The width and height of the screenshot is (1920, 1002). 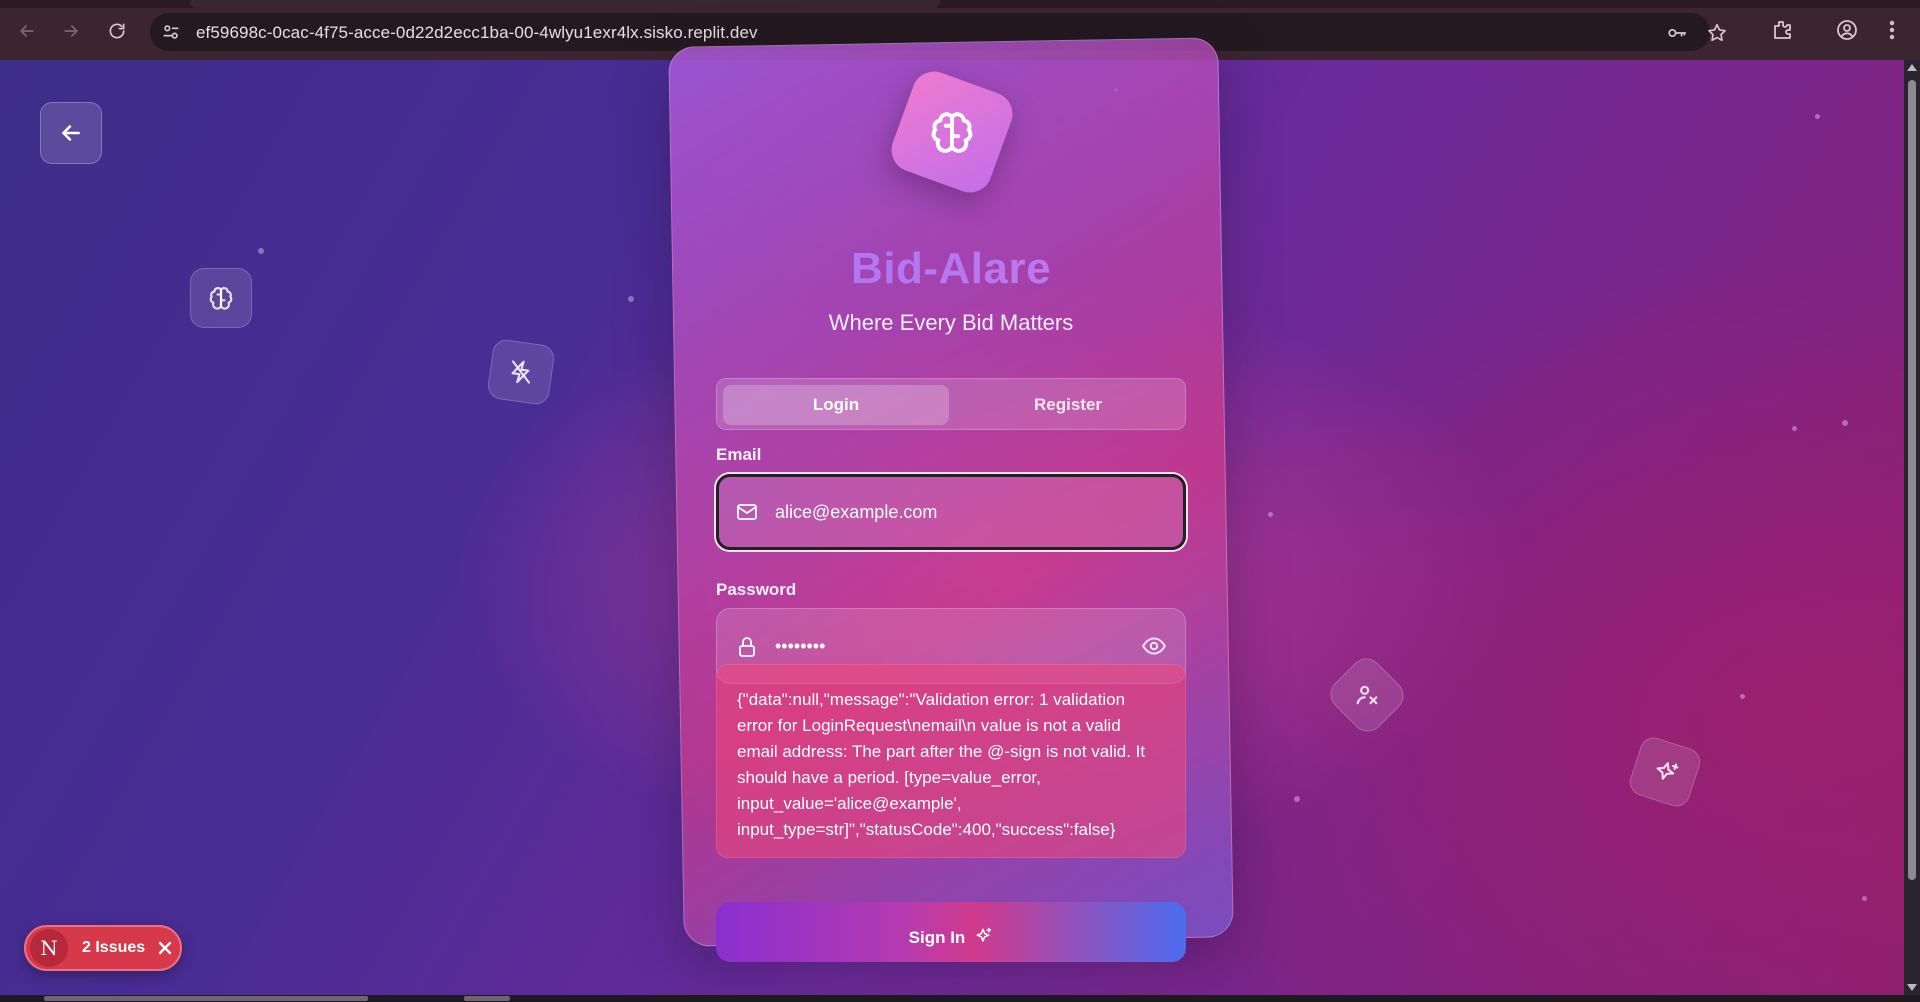 I want to click on floating-zap-off-icon, so click(x=521, y=372).